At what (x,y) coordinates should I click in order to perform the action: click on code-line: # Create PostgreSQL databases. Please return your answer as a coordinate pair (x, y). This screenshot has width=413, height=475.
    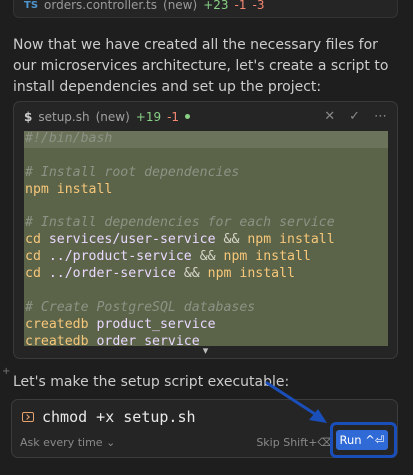
    Looking at the image, I should click on (206, 308).